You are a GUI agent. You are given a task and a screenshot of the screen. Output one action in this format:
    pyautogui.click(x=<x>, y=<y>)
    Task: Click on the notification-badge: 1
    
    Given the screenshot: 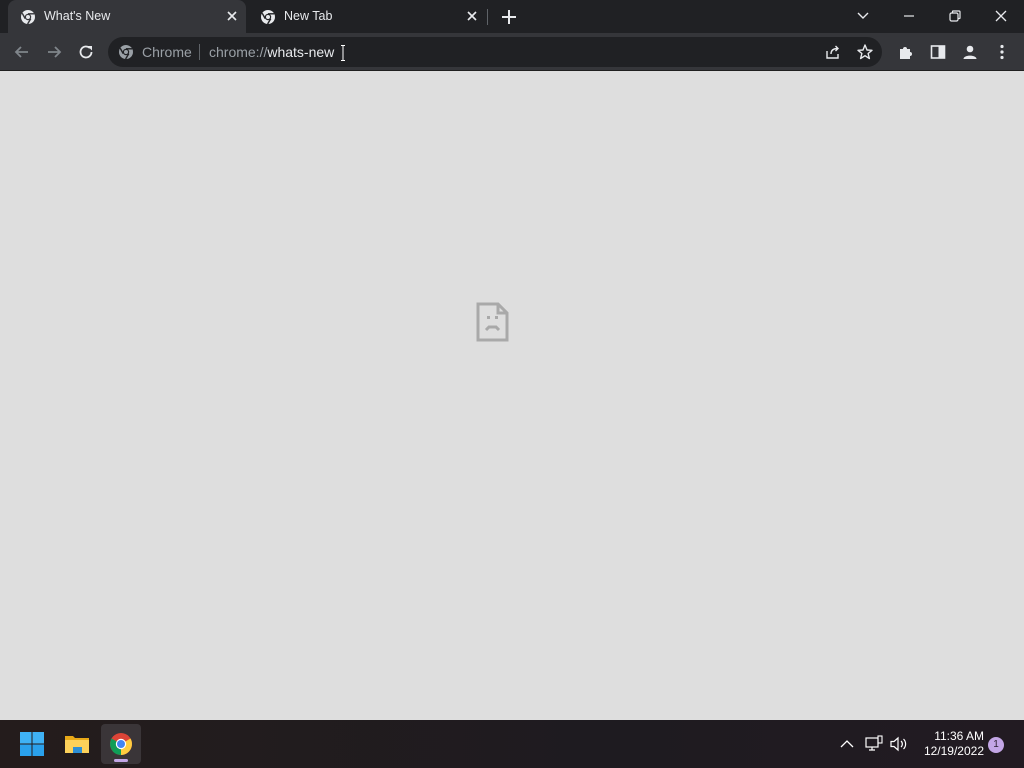 What is the action you would take?
    pyautogui.click(x=996, y=745)
    